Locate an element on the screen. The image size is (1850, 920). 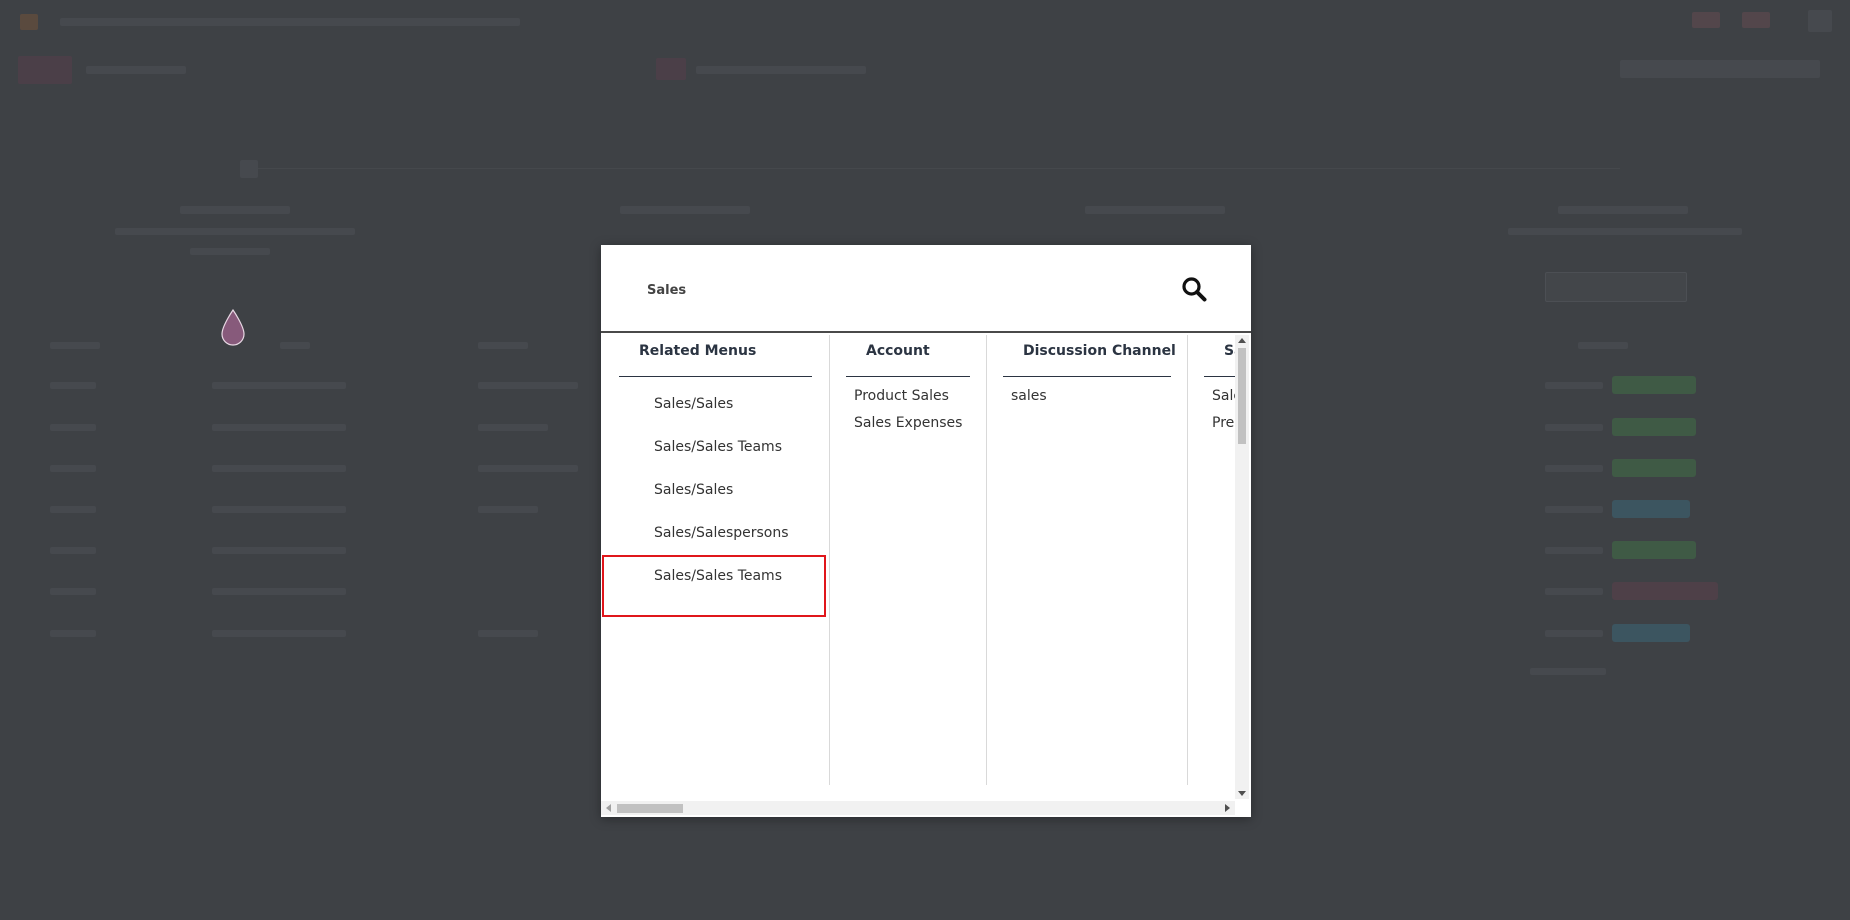
bg-row-3-b is located at coordinates (279, 468).